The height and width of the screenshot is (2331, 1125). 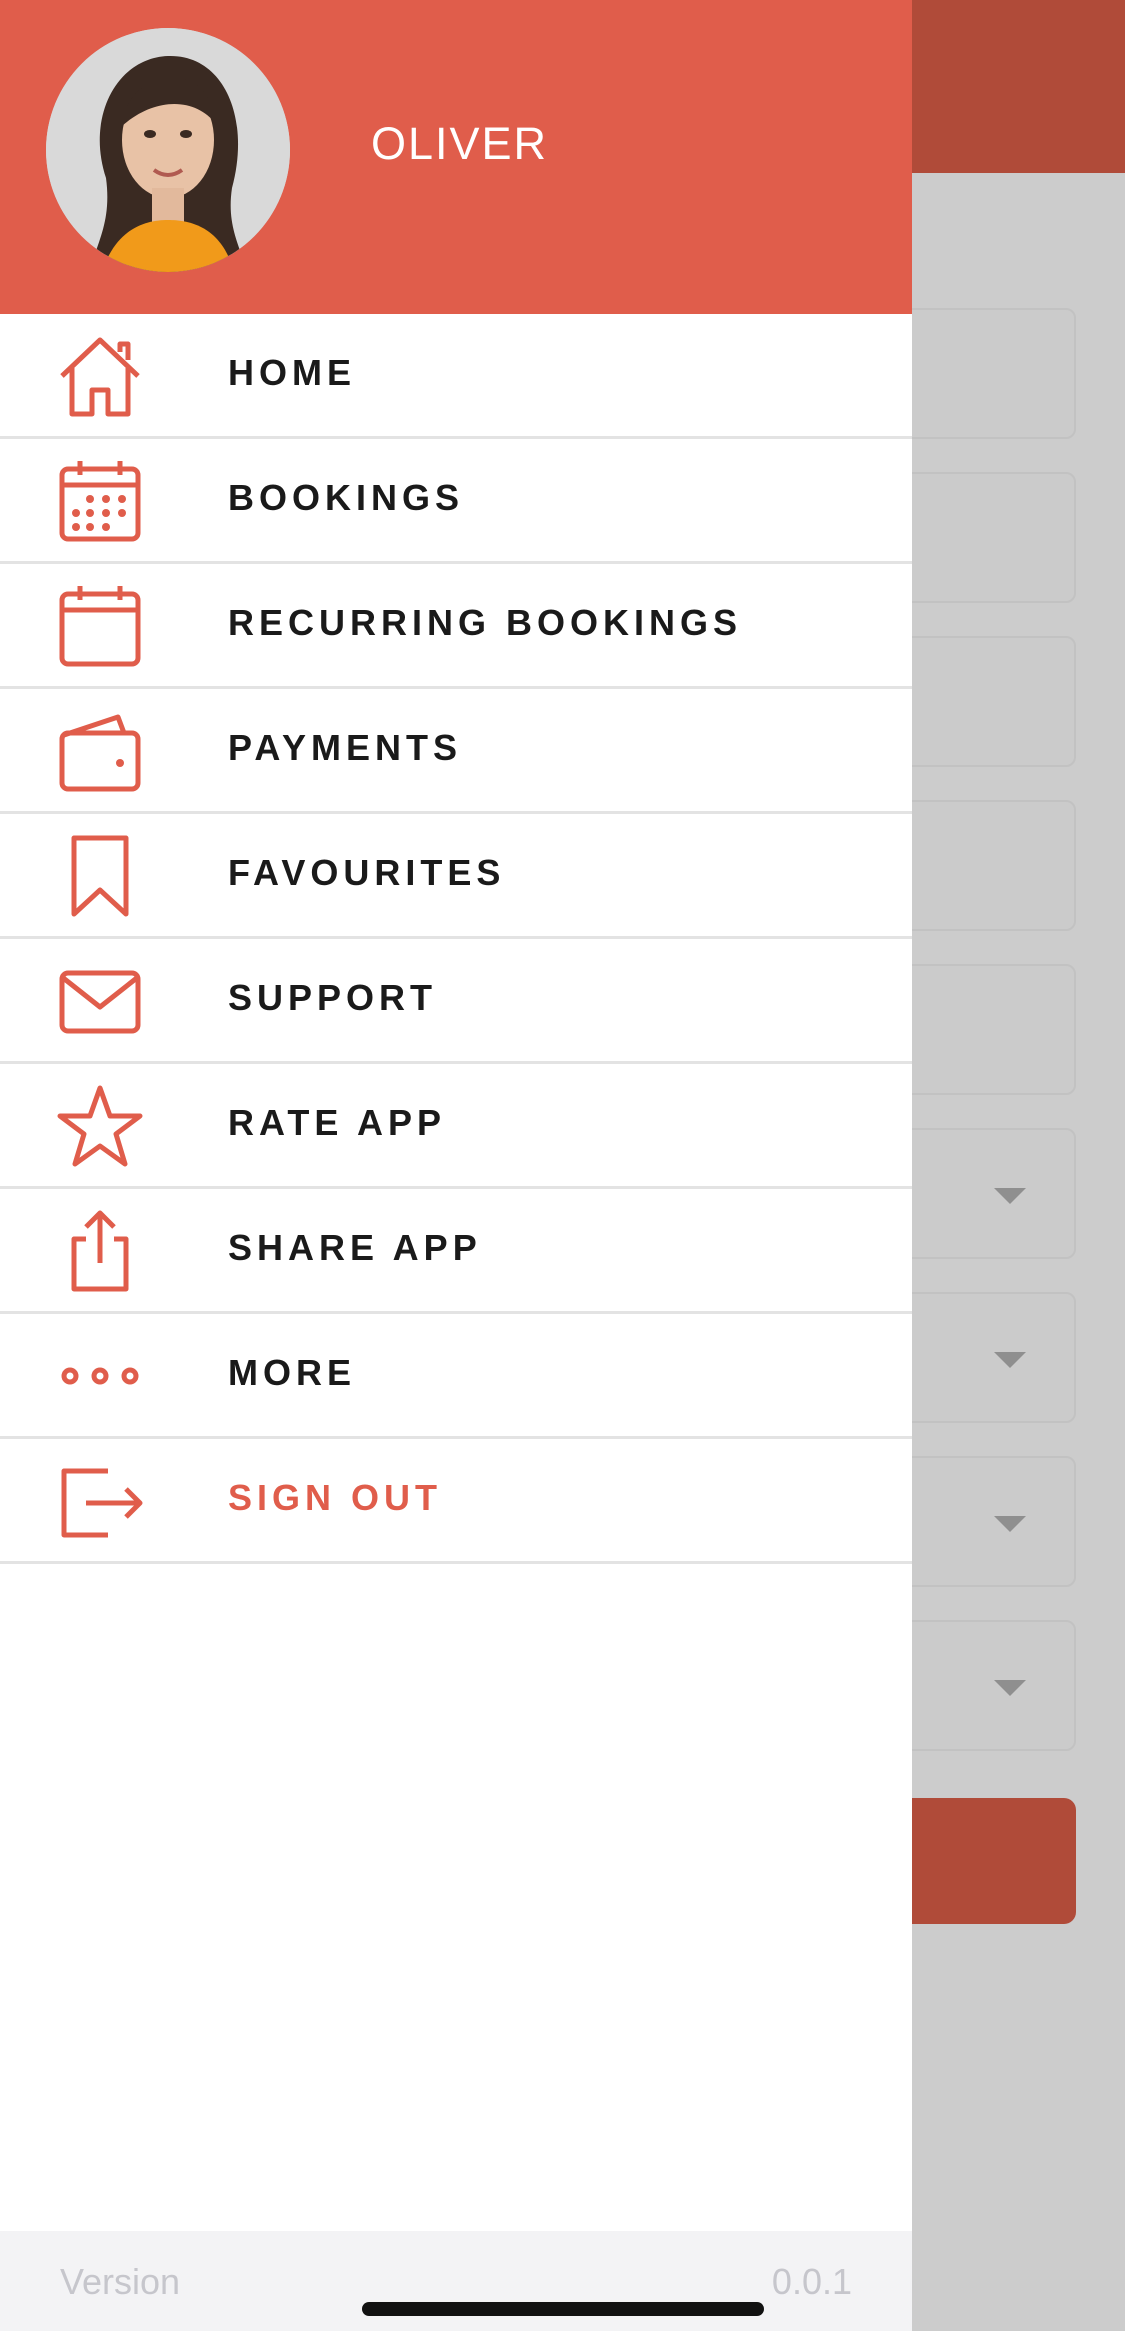 I want to click on more-dots-icon, so click(x=100, y=1376).